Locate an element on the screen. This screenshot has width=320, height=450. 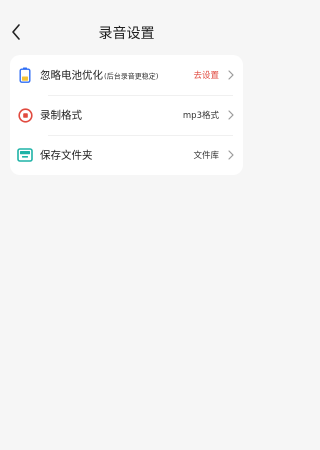
page-title: 录音设置 is located at coordinates (126, 34).